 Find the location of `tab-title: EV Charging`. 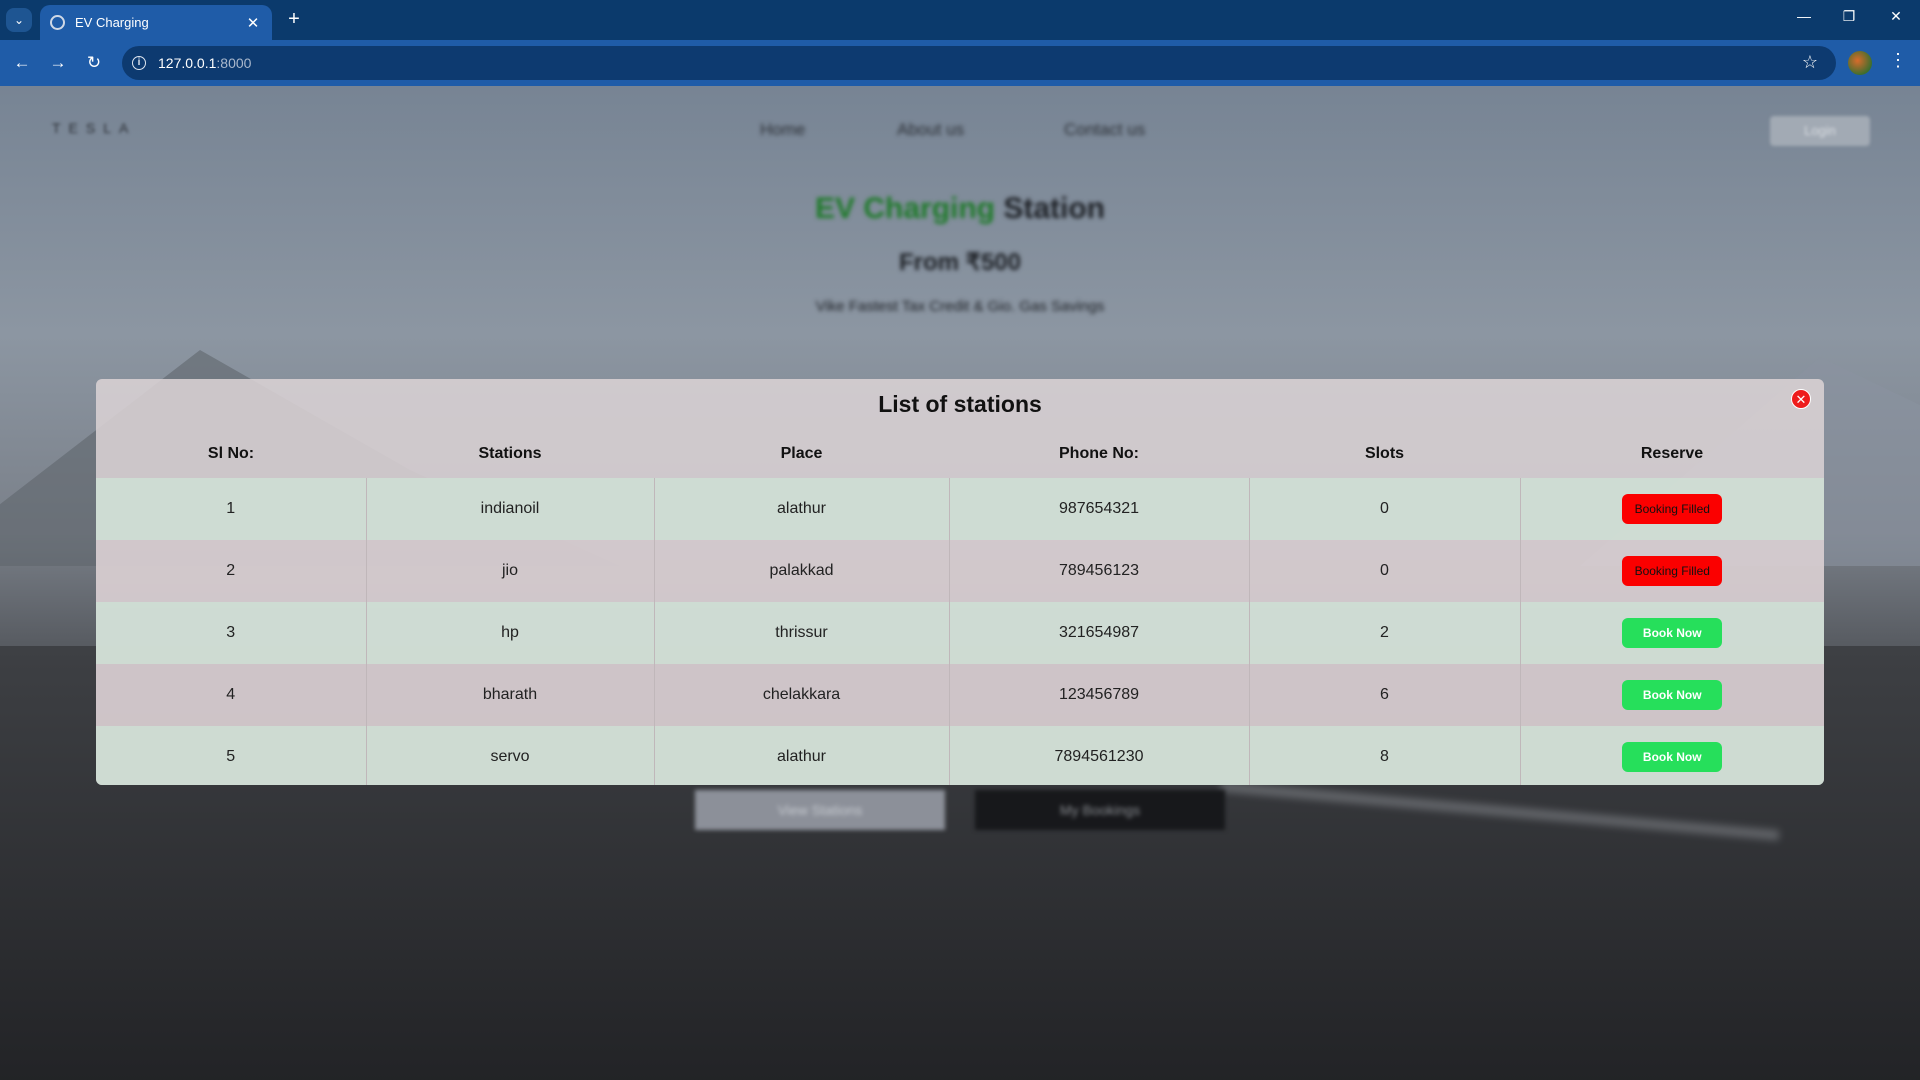

tab-title: EV Charging is located at coordinates (112, 22).